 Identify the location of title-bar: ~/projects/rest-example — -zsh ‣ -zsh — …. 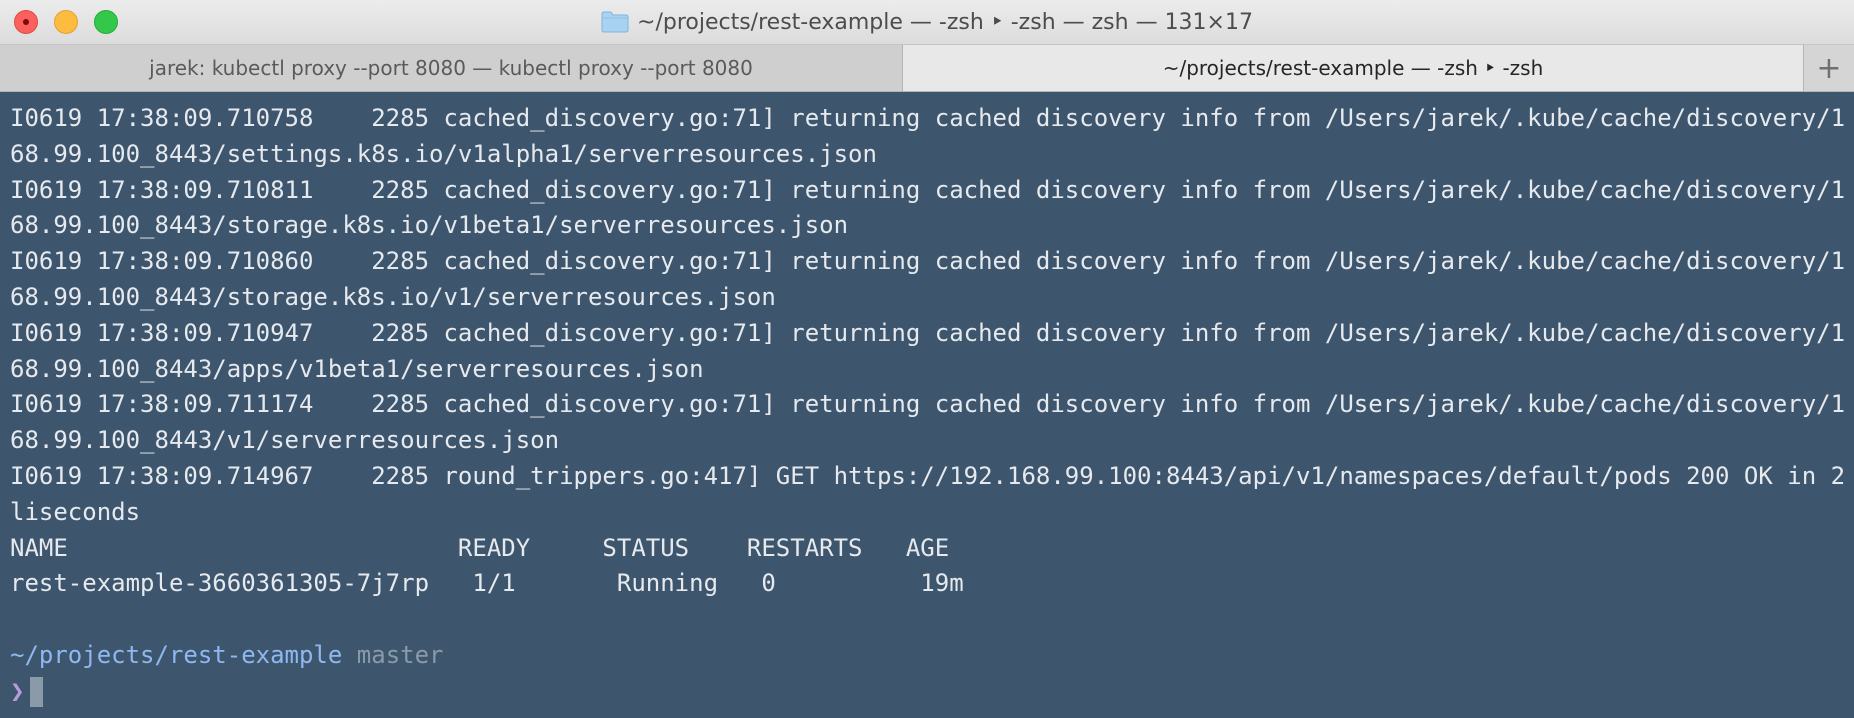
(927, 22).